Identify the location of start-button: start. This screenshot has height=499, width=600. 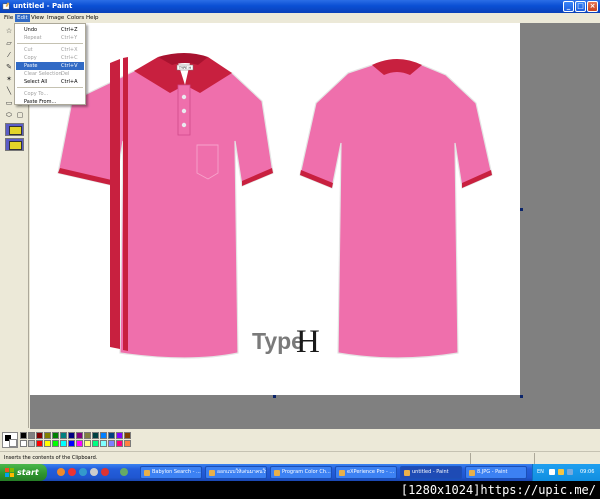
(23, 472).